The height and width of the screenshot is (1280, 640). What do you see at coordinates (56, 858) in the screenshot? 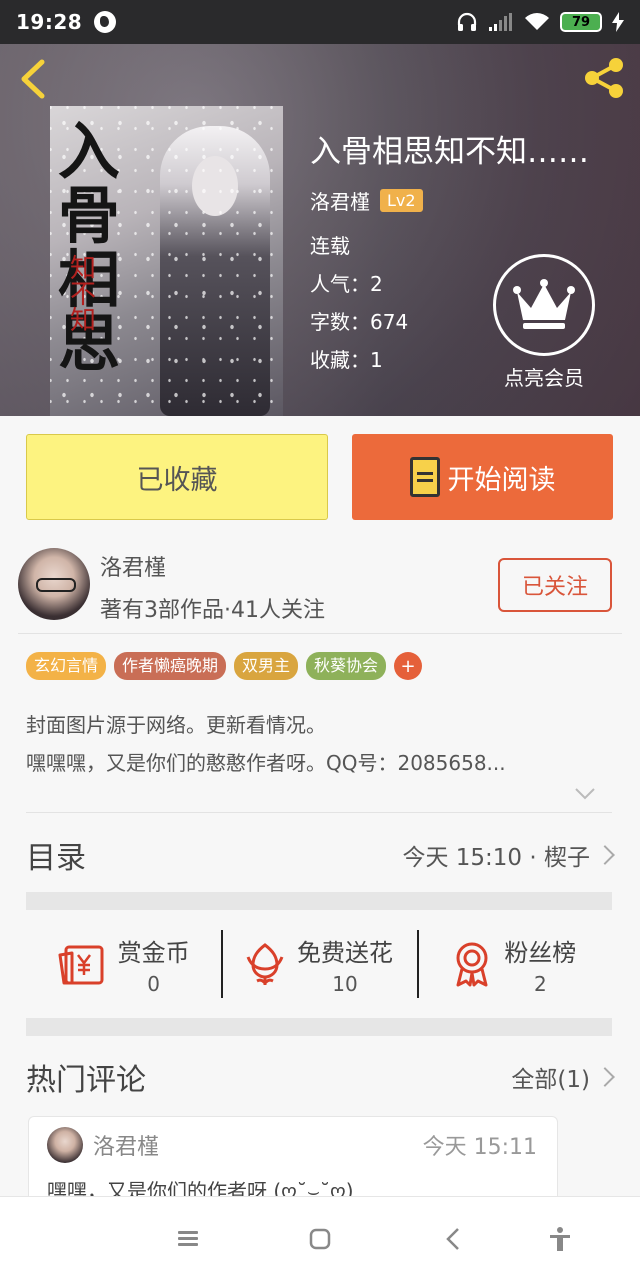
I see `catalog-title: 目录` at bounding box center [56, 858].